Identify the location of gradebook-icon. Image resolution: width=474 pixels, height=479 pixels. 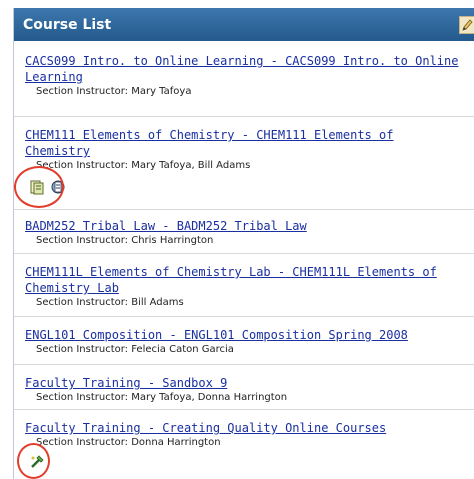
(37, 187).